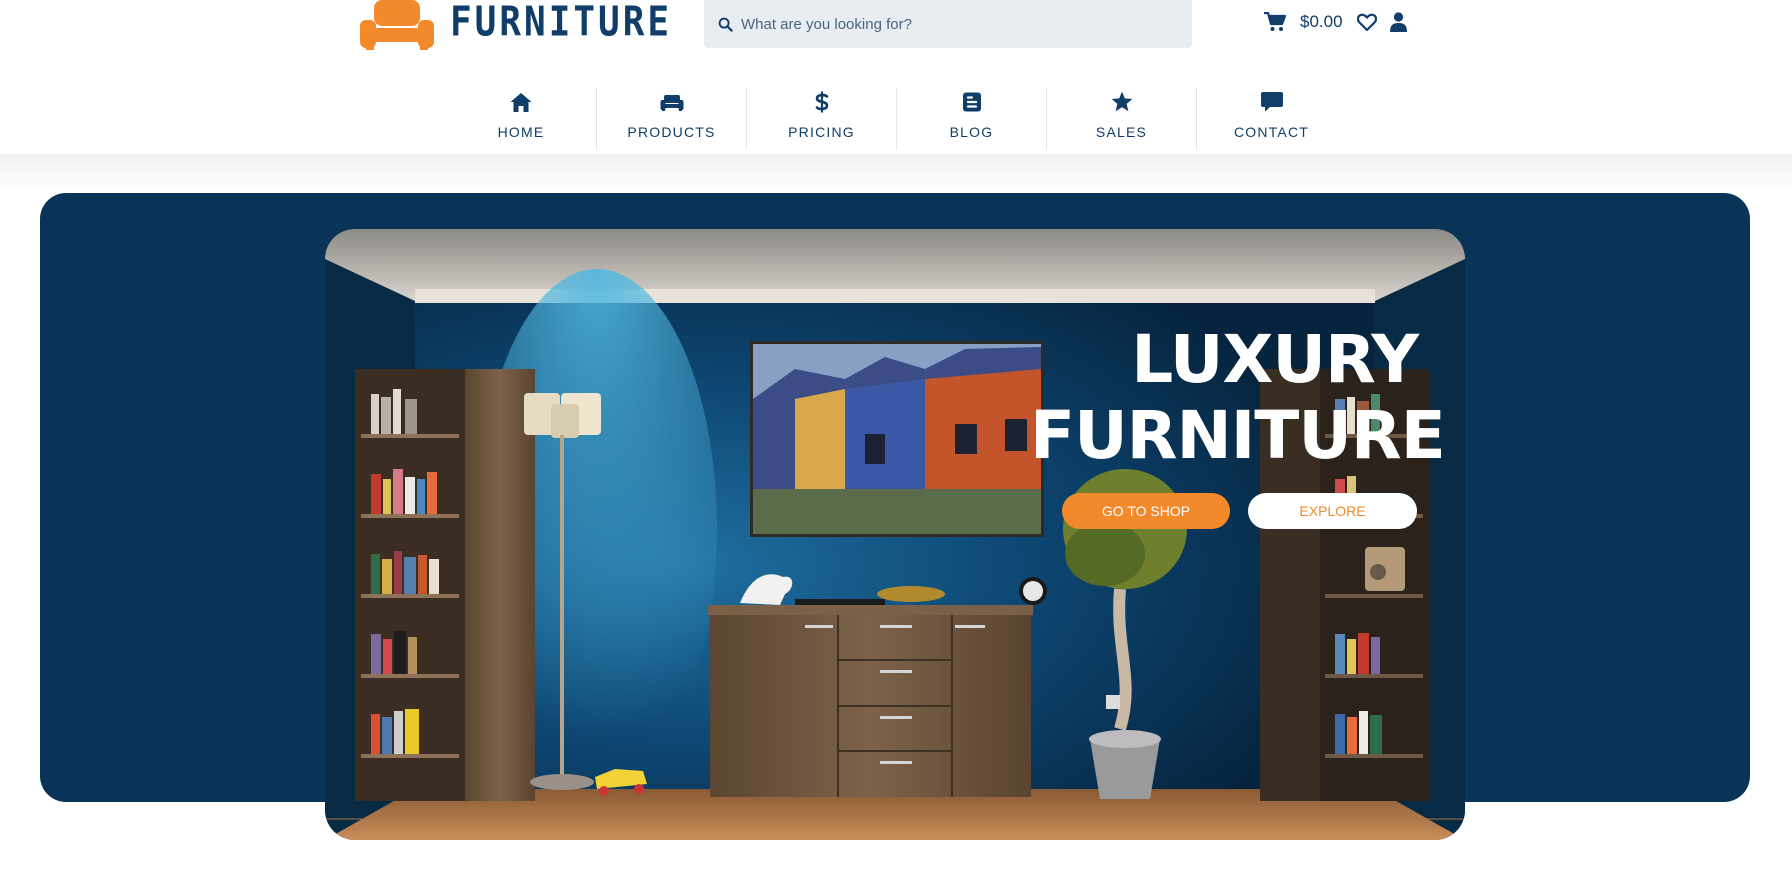 This screenshot has width=1792, height=877. What do you see at coordinates (1271, 132) in the screenshot?
I see `nav-label-contact: CONTACT` at bounding box center [1271, 132].